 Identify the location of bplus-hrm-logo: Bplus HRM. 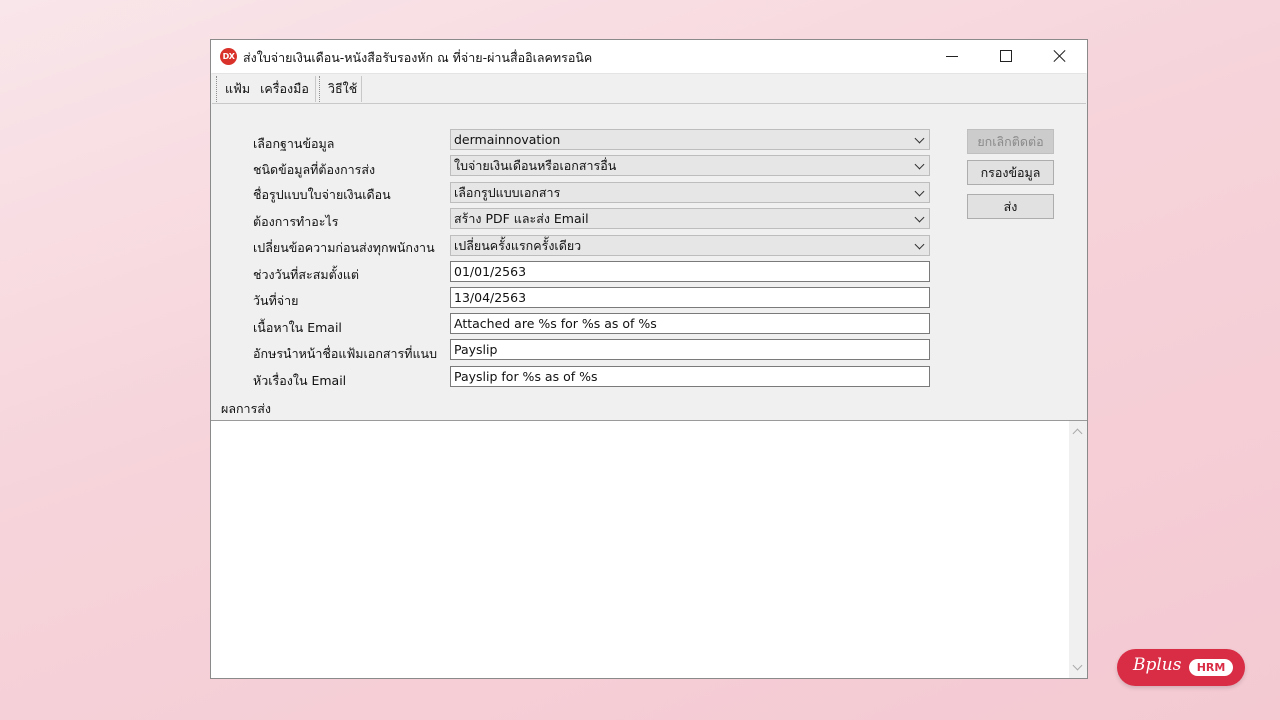
(1181, 667).